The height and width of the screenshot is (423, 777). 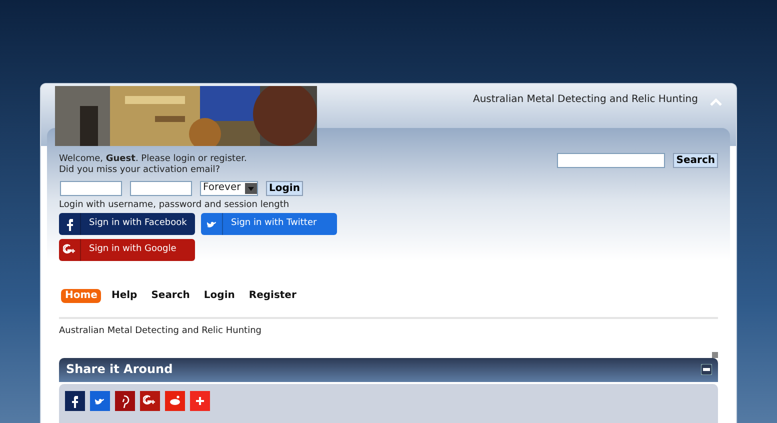 What do you see at coordinates (229, 188) in the screenshot?
I see `session-length-select: Forever` at bounding box center [229, 188].